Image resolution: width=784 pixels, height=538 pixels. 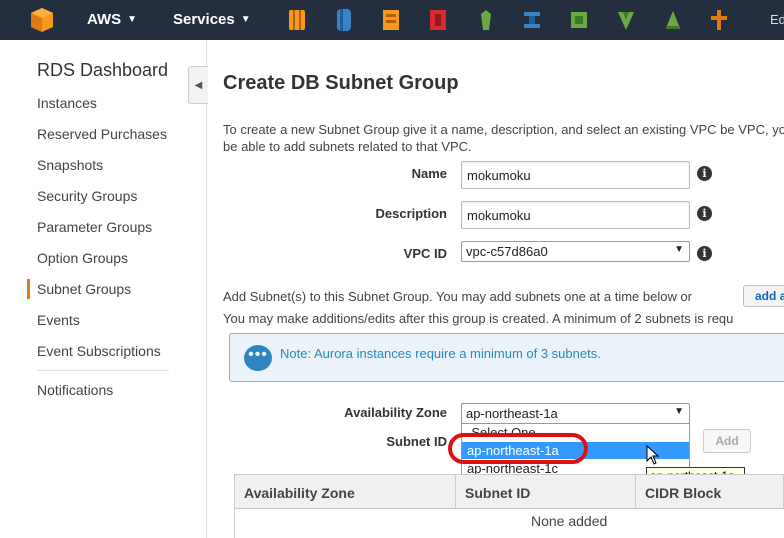 I want to click on availability-zone-select-value: ap-northeast-1a, so click(x=512, y=413).